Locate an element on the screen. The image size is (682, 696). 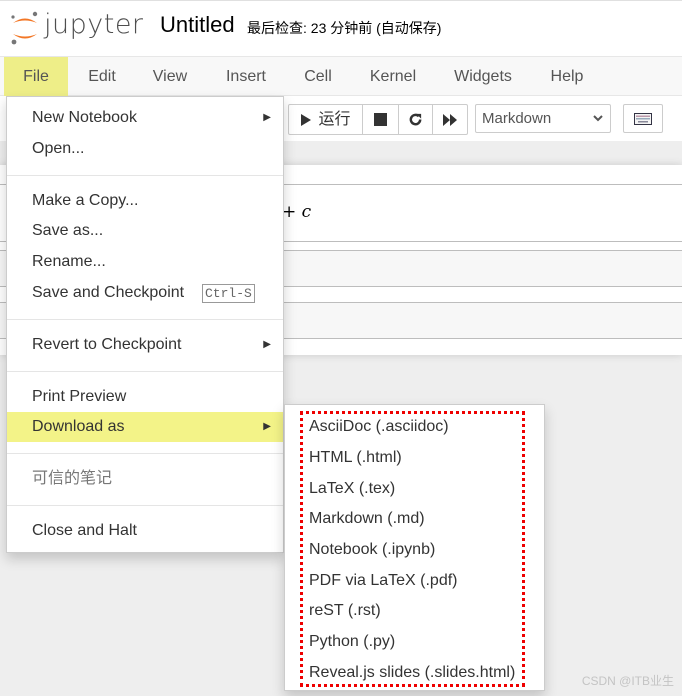
cell-type-select: Markdown is located at coordinates (543, 118).